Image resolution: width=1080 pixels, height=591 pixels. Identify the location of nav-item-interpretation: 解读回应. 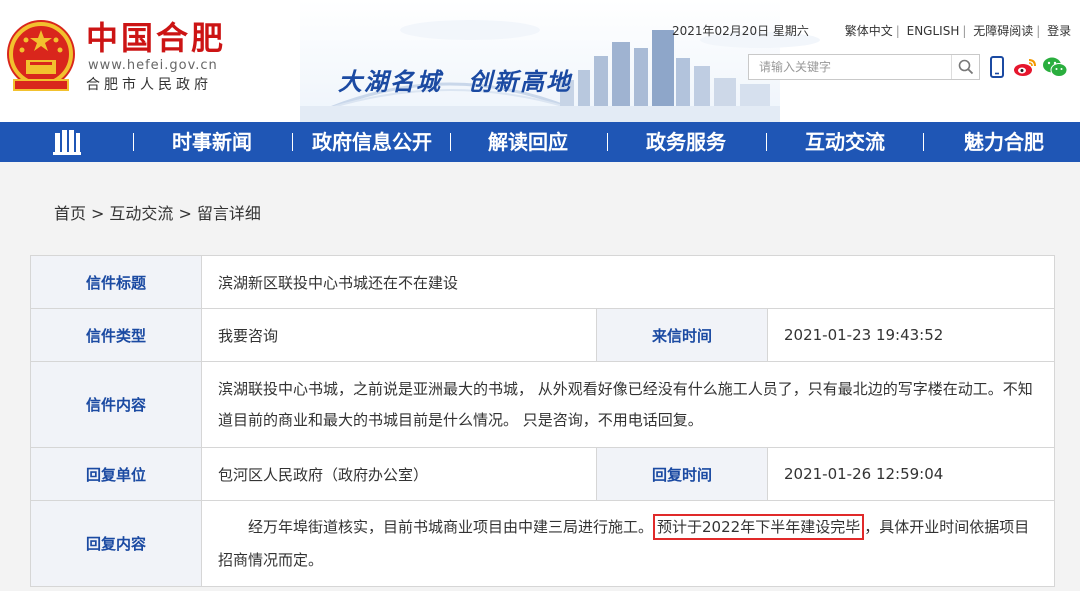
(528, 142).